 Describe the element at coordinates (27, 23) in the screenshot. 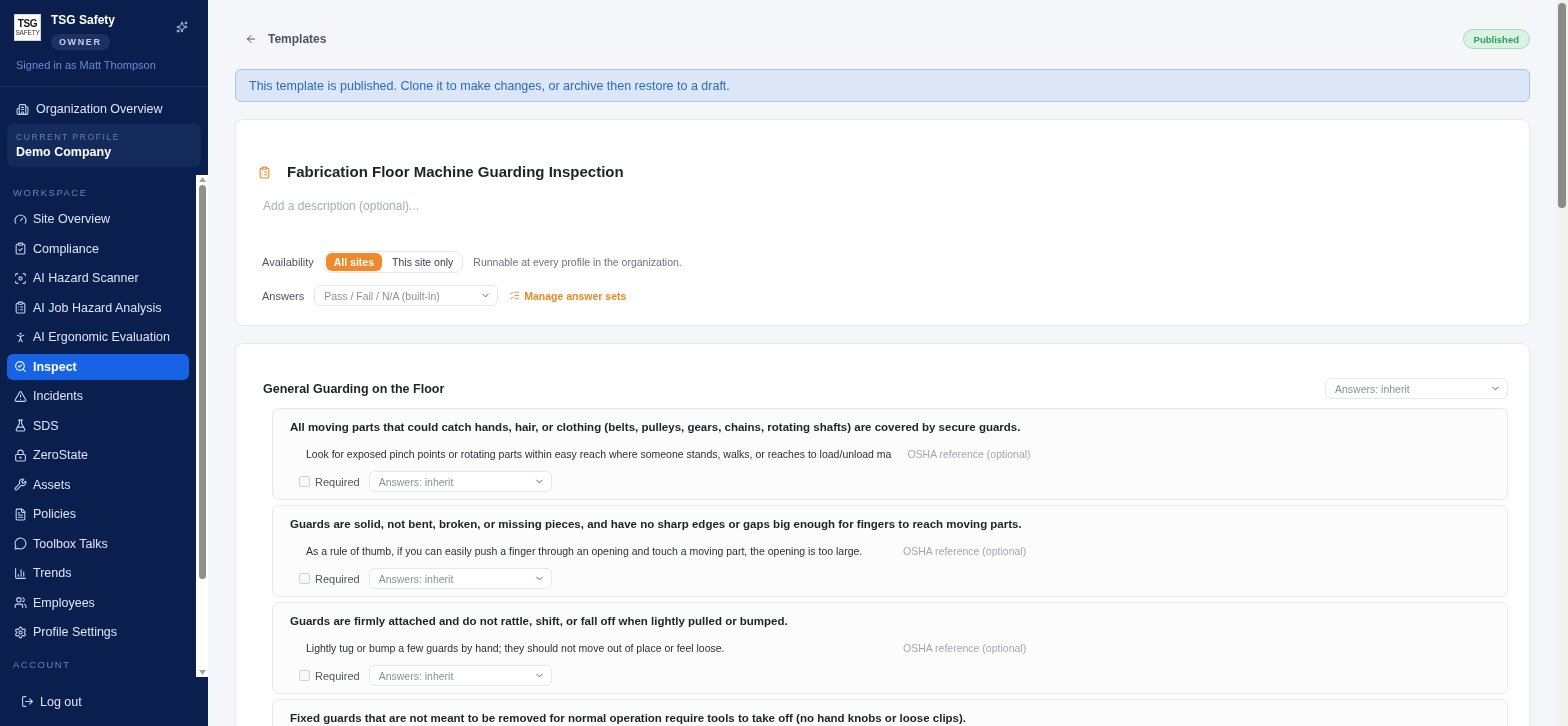

I see `logo-wordmark: TSG` at that location.